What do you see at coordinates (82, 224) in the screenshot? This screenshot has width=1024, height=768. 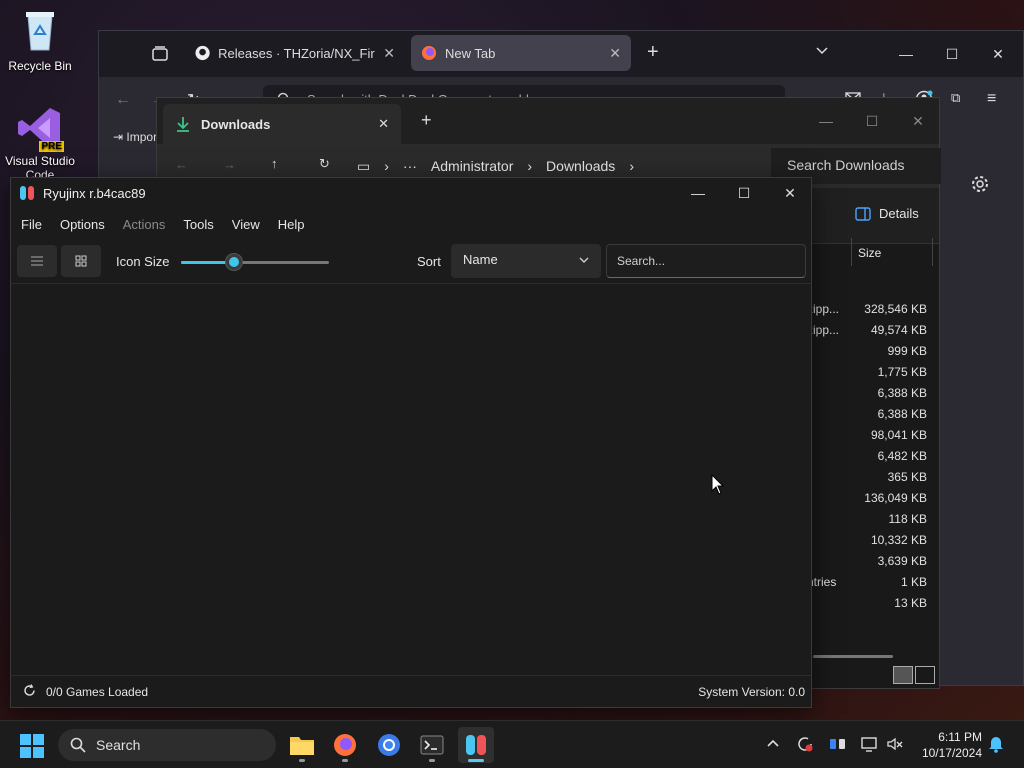 I see `menu-options: Options` at bounding box center [82, 224].